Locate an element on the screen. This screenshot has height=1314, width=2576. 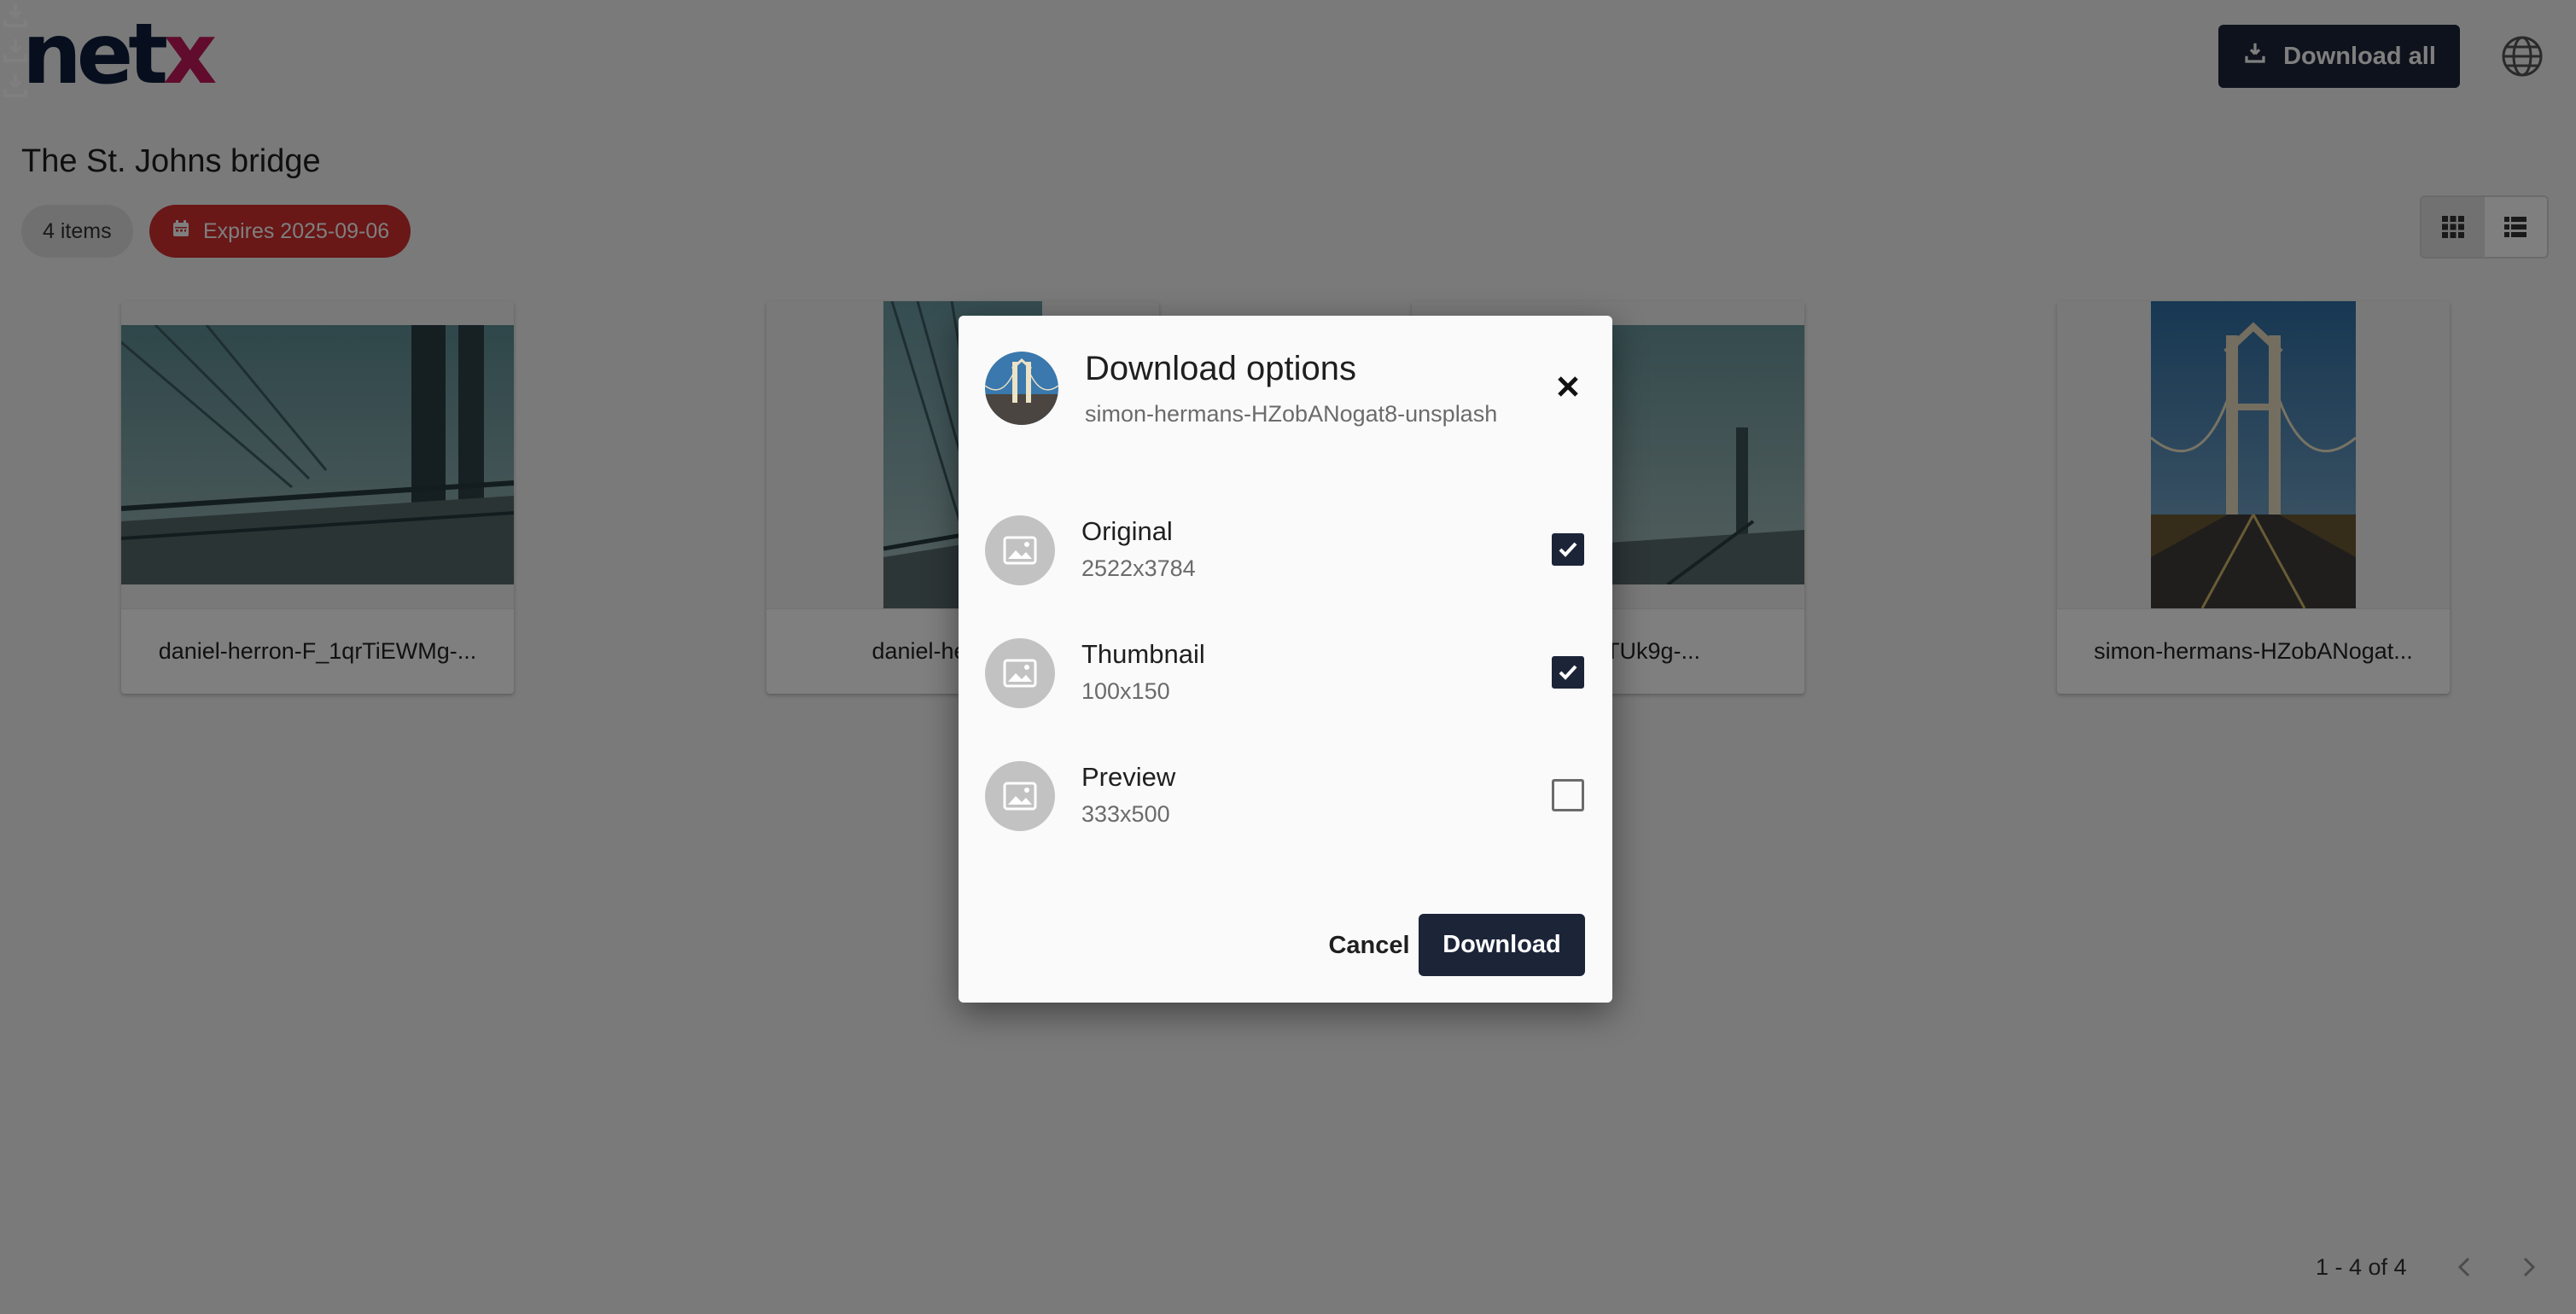
dialog-title: Download options is located at coordinates (1220, 369).